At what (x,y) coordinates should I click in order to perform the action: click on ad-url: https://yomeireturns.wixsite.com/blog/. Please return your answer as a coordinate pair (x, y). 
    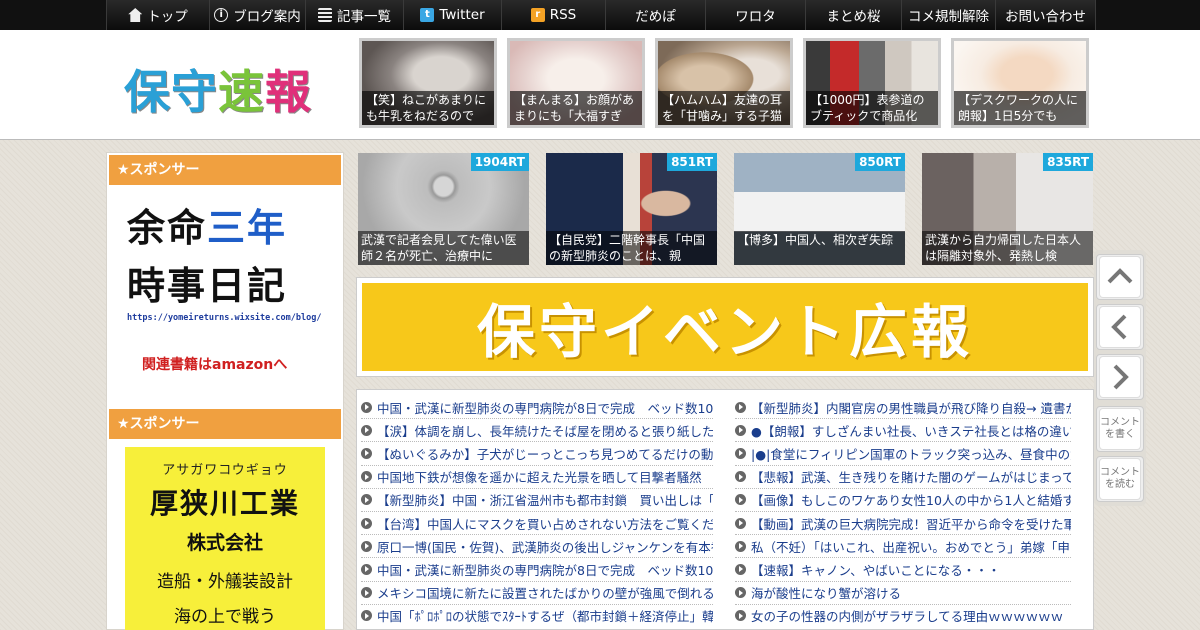
    Looking at the image, I should click on (224, 318).